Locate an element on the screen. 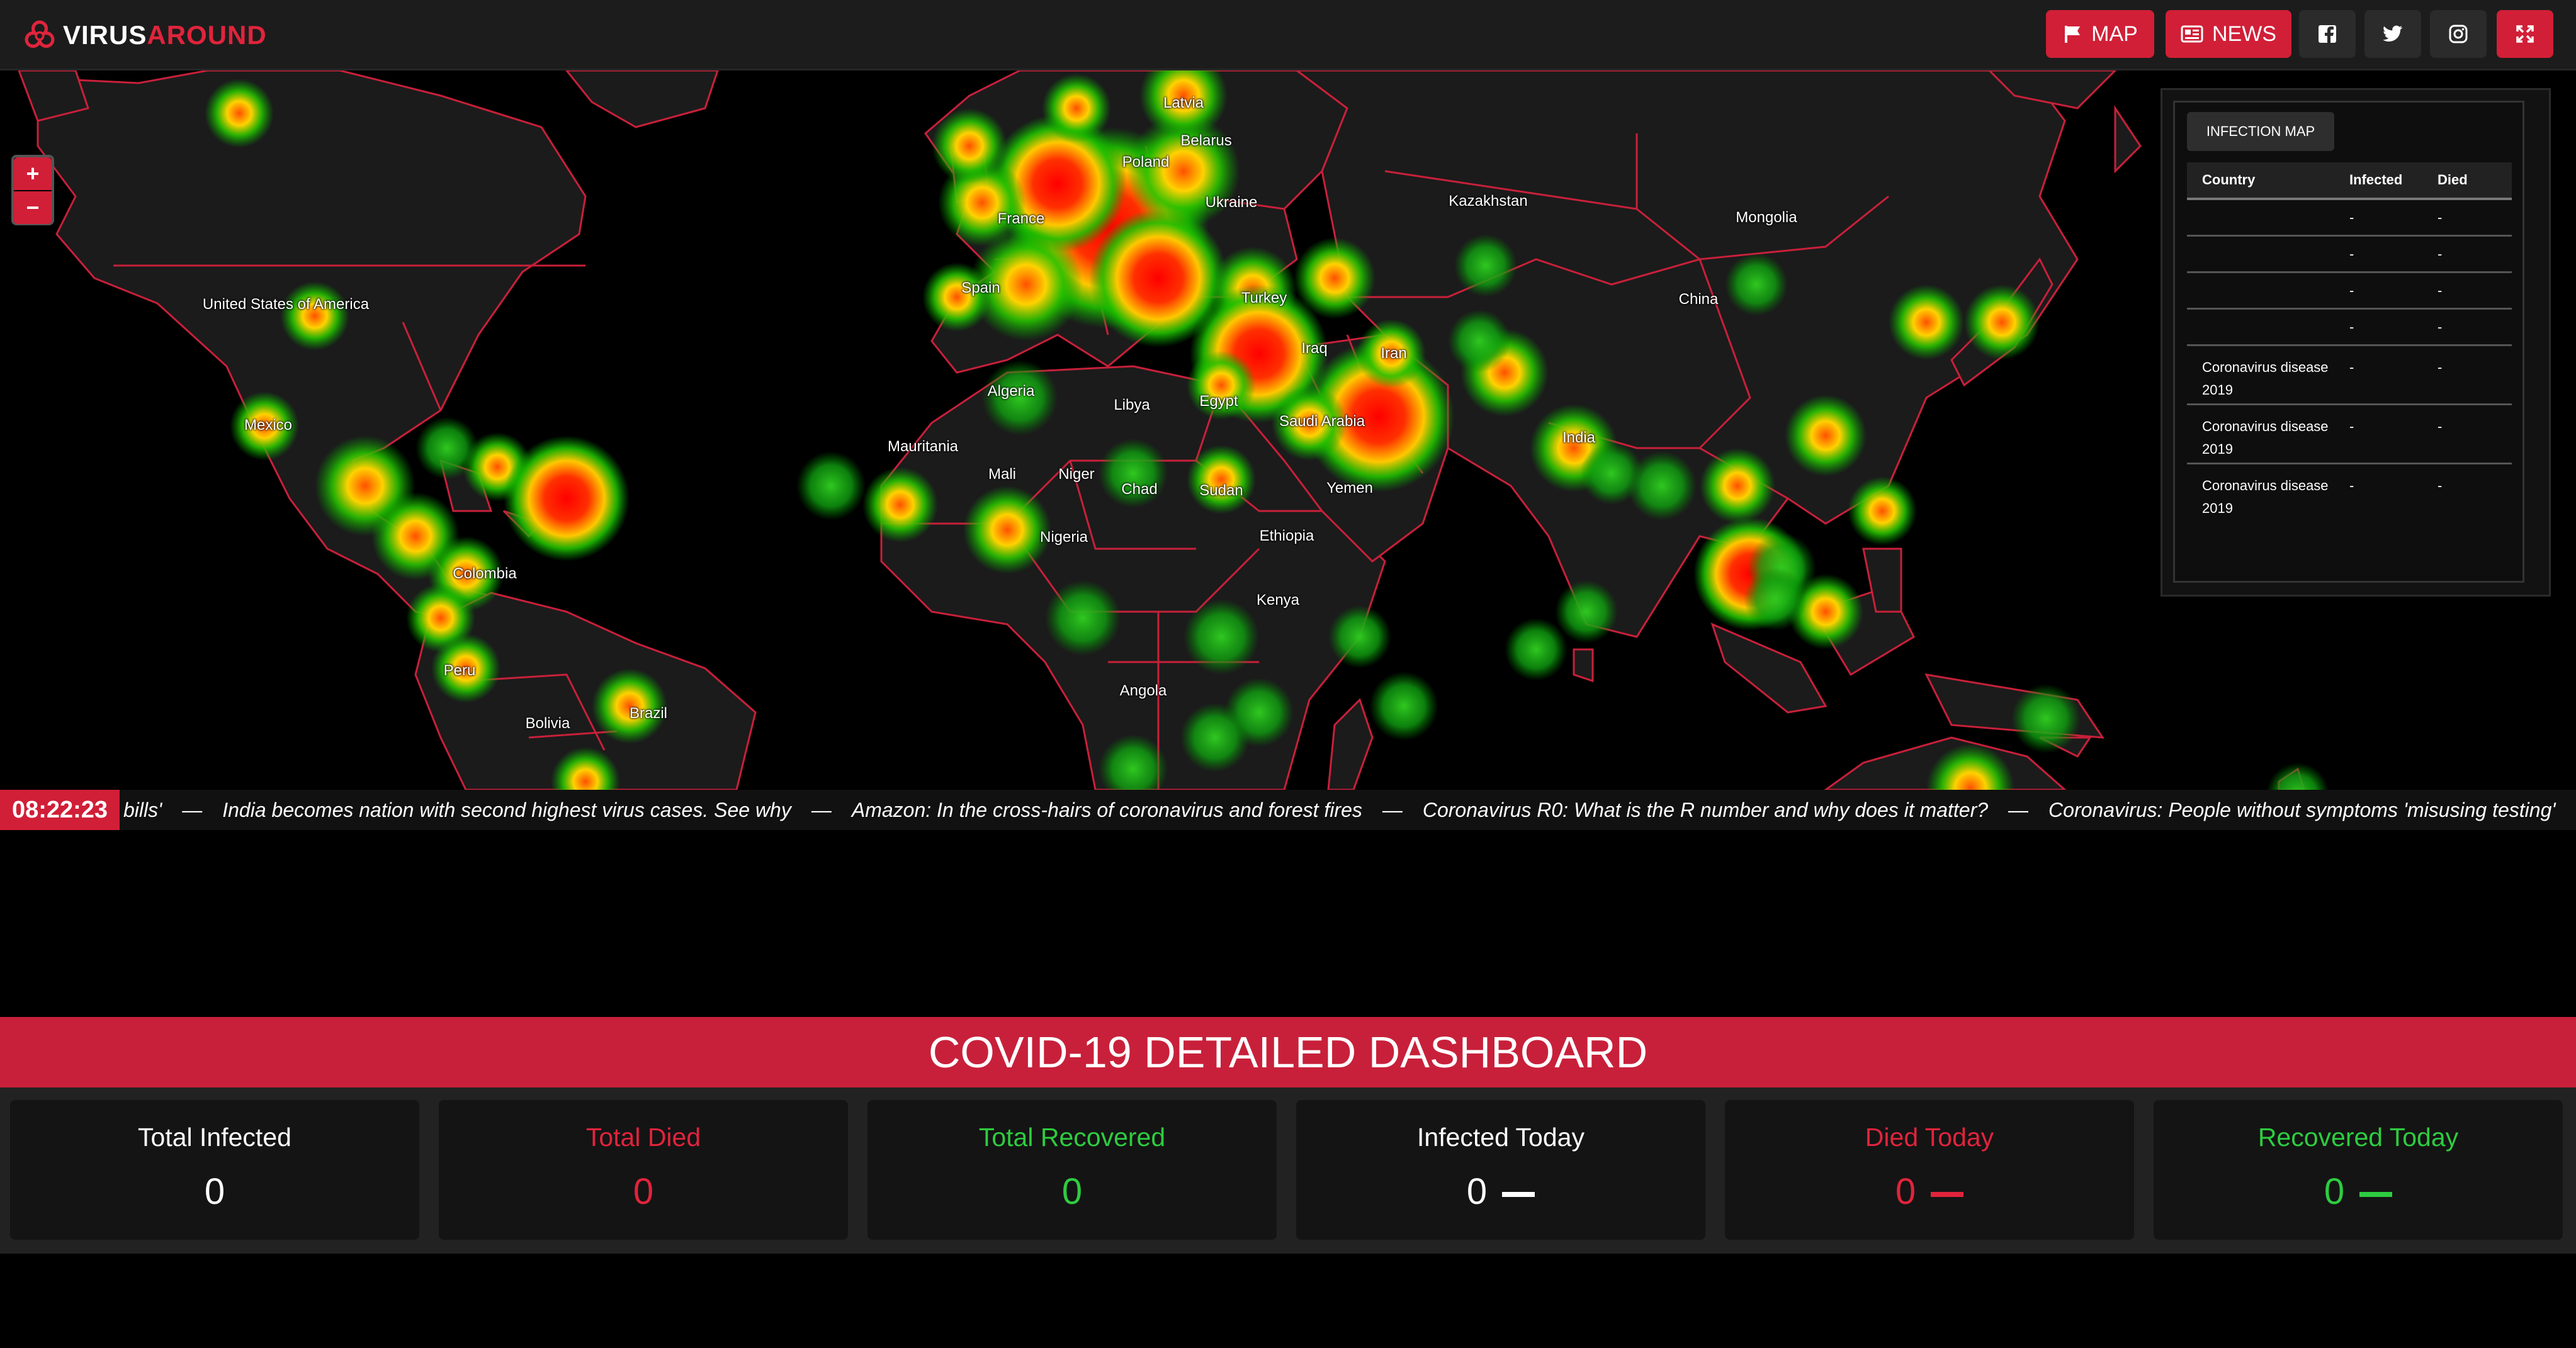  country-label: Belarus is located at coordinates (1206, 140).